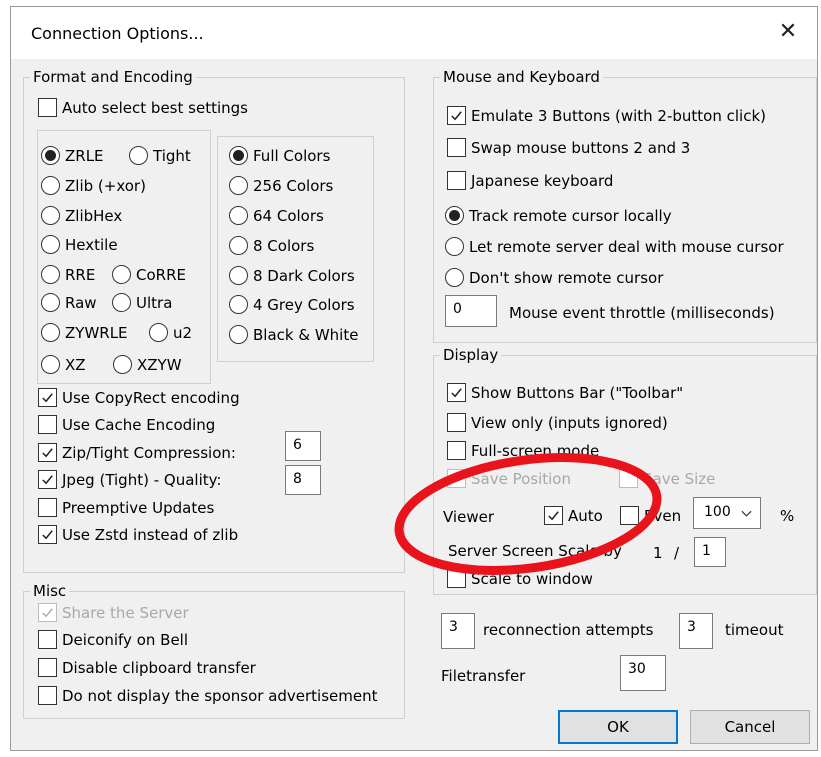 The height and width of the screenshot is (757, 821). What do you see at coordinates (149, 274) in the screenshot?
I see `radio-corre: CoRRE` at bounding box center [149, 274].